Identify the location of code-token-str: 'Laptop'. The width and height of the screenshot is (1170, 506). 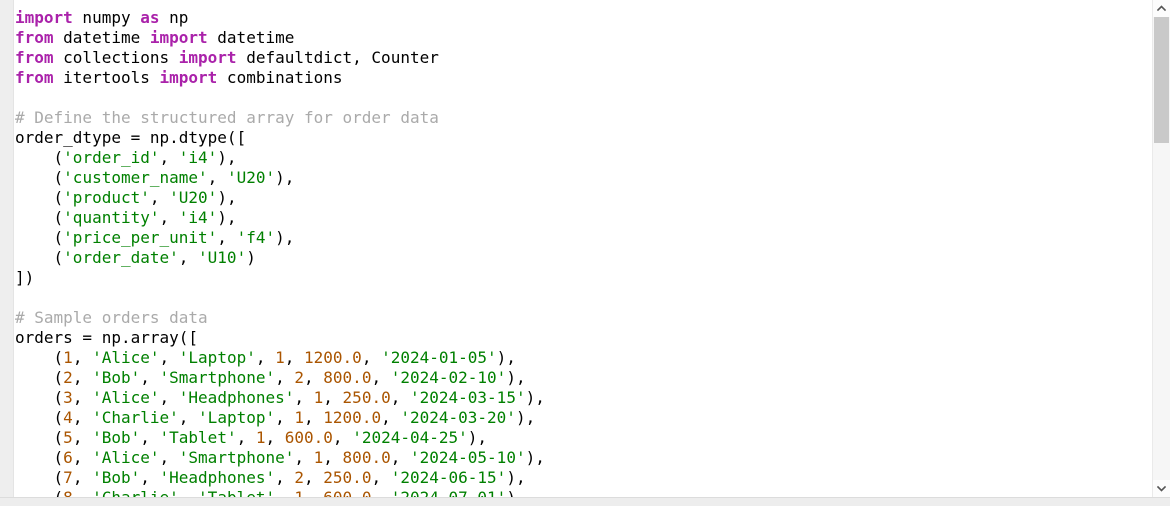
(237, 417).